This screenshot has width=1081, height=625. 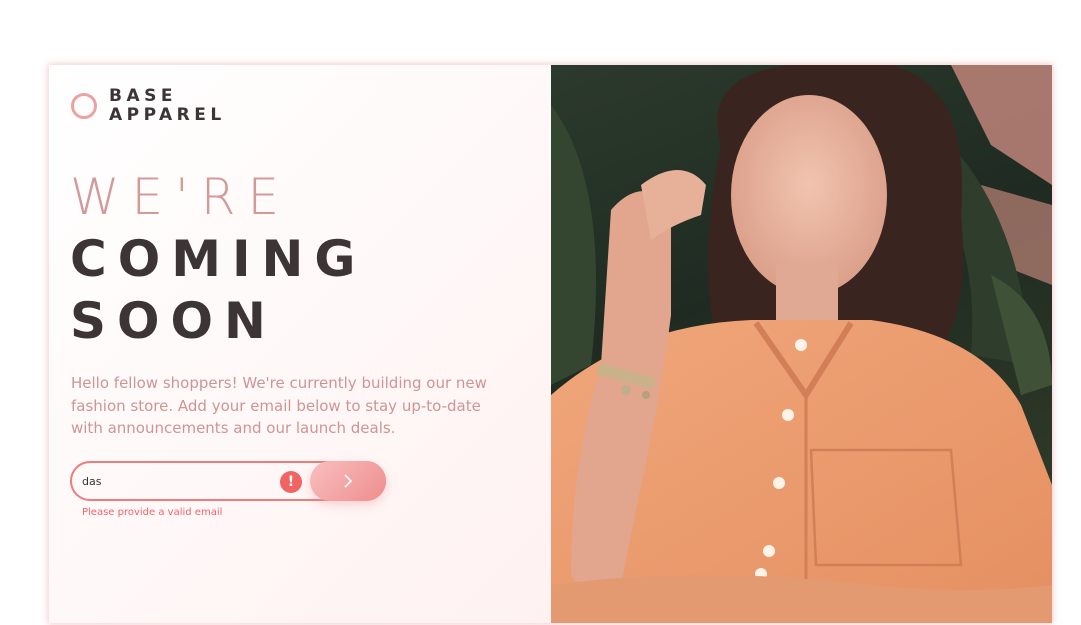 I want to click on chevron-right-icon, so click(x=348, y=481).